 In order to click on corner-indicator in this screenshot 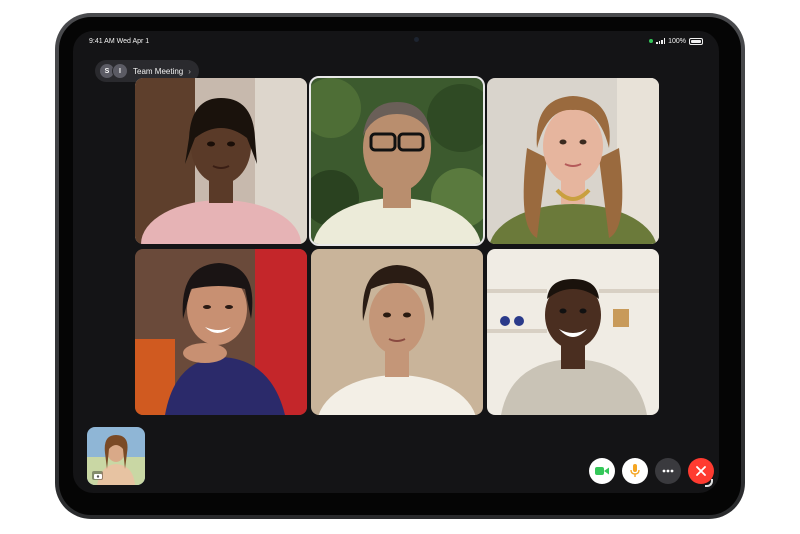, I will do `click(709, 483)`.